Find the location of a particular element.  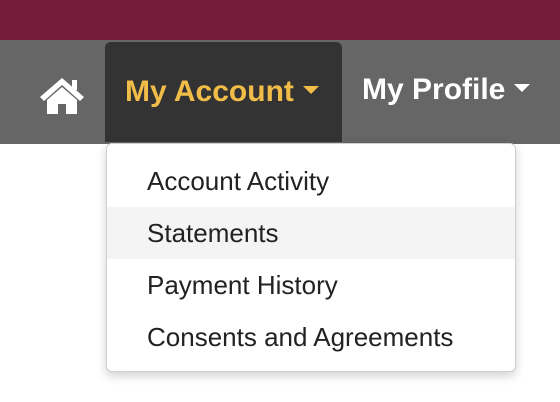

menu-item-payment-history: Payment History is located at coordinates (311, 285).